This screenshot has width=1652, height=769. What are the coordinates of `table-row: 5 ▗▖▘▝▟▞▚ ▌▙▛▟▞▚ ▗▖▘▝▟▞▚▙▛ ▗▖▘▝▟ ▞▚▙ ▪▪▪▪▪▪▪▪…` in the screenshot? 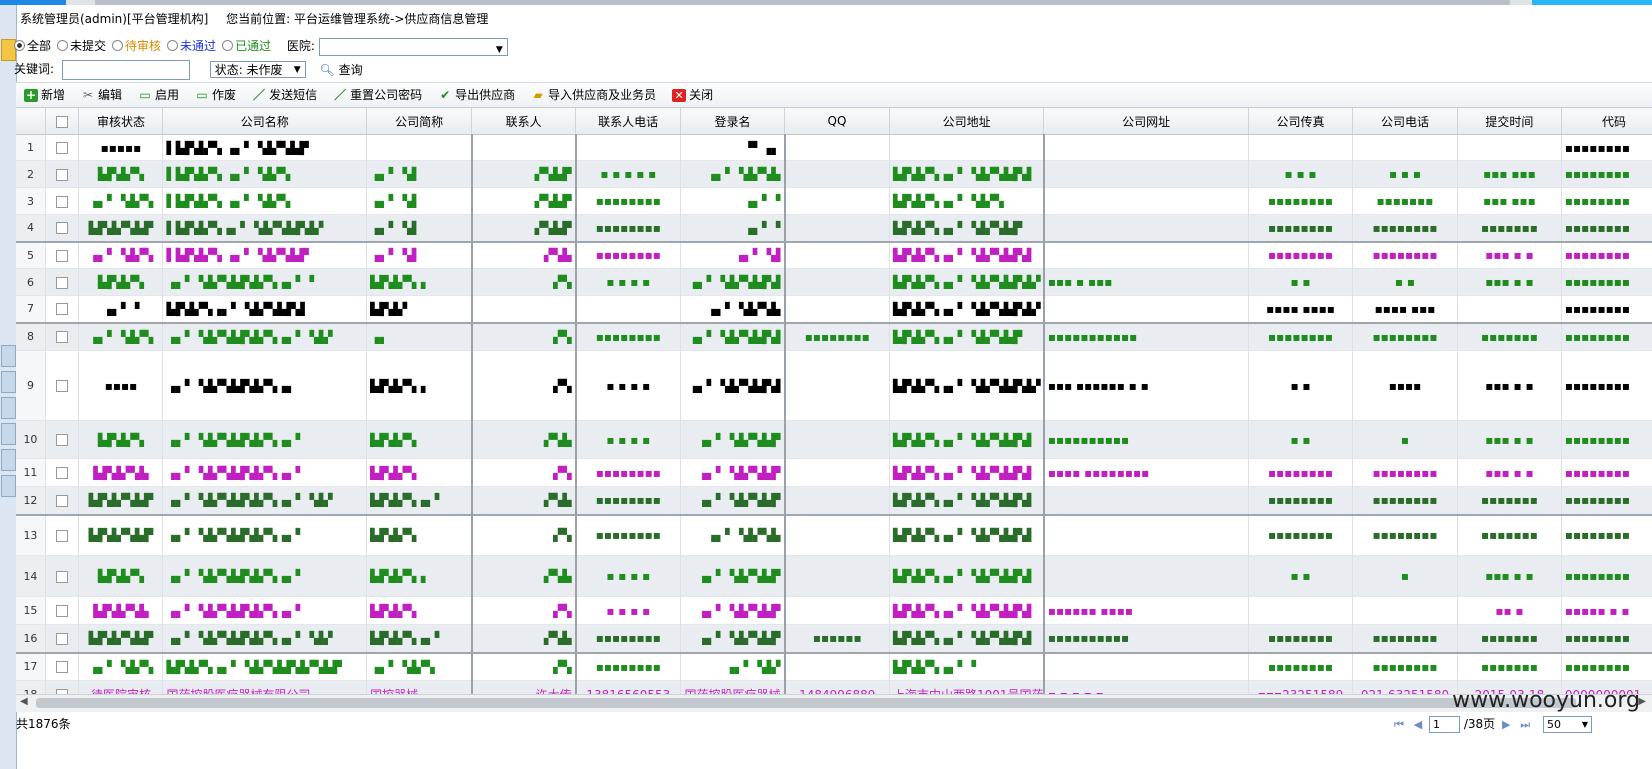 It's located at (834, 254).